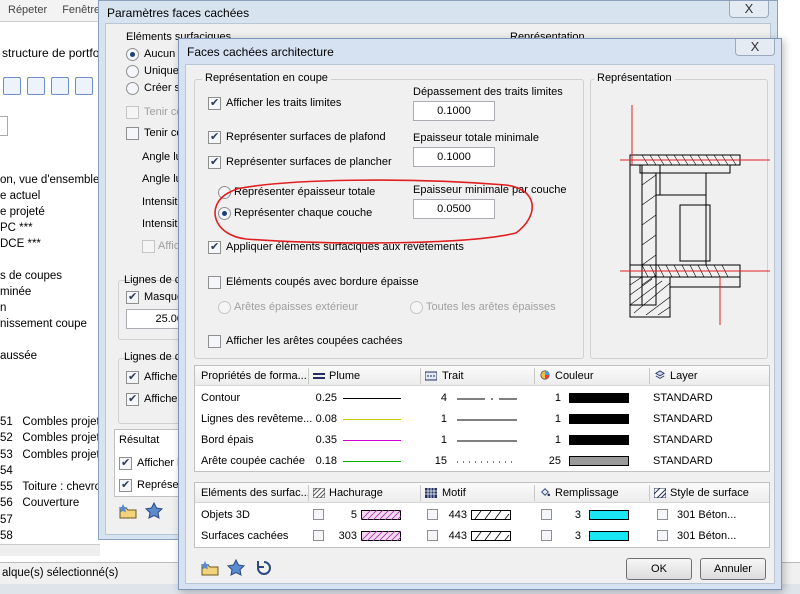 The image size is (800, 594). What do you see at coordinates (50, 308) in the screenshot?
I see `tree-item: n` at bounding box center [50, 308].